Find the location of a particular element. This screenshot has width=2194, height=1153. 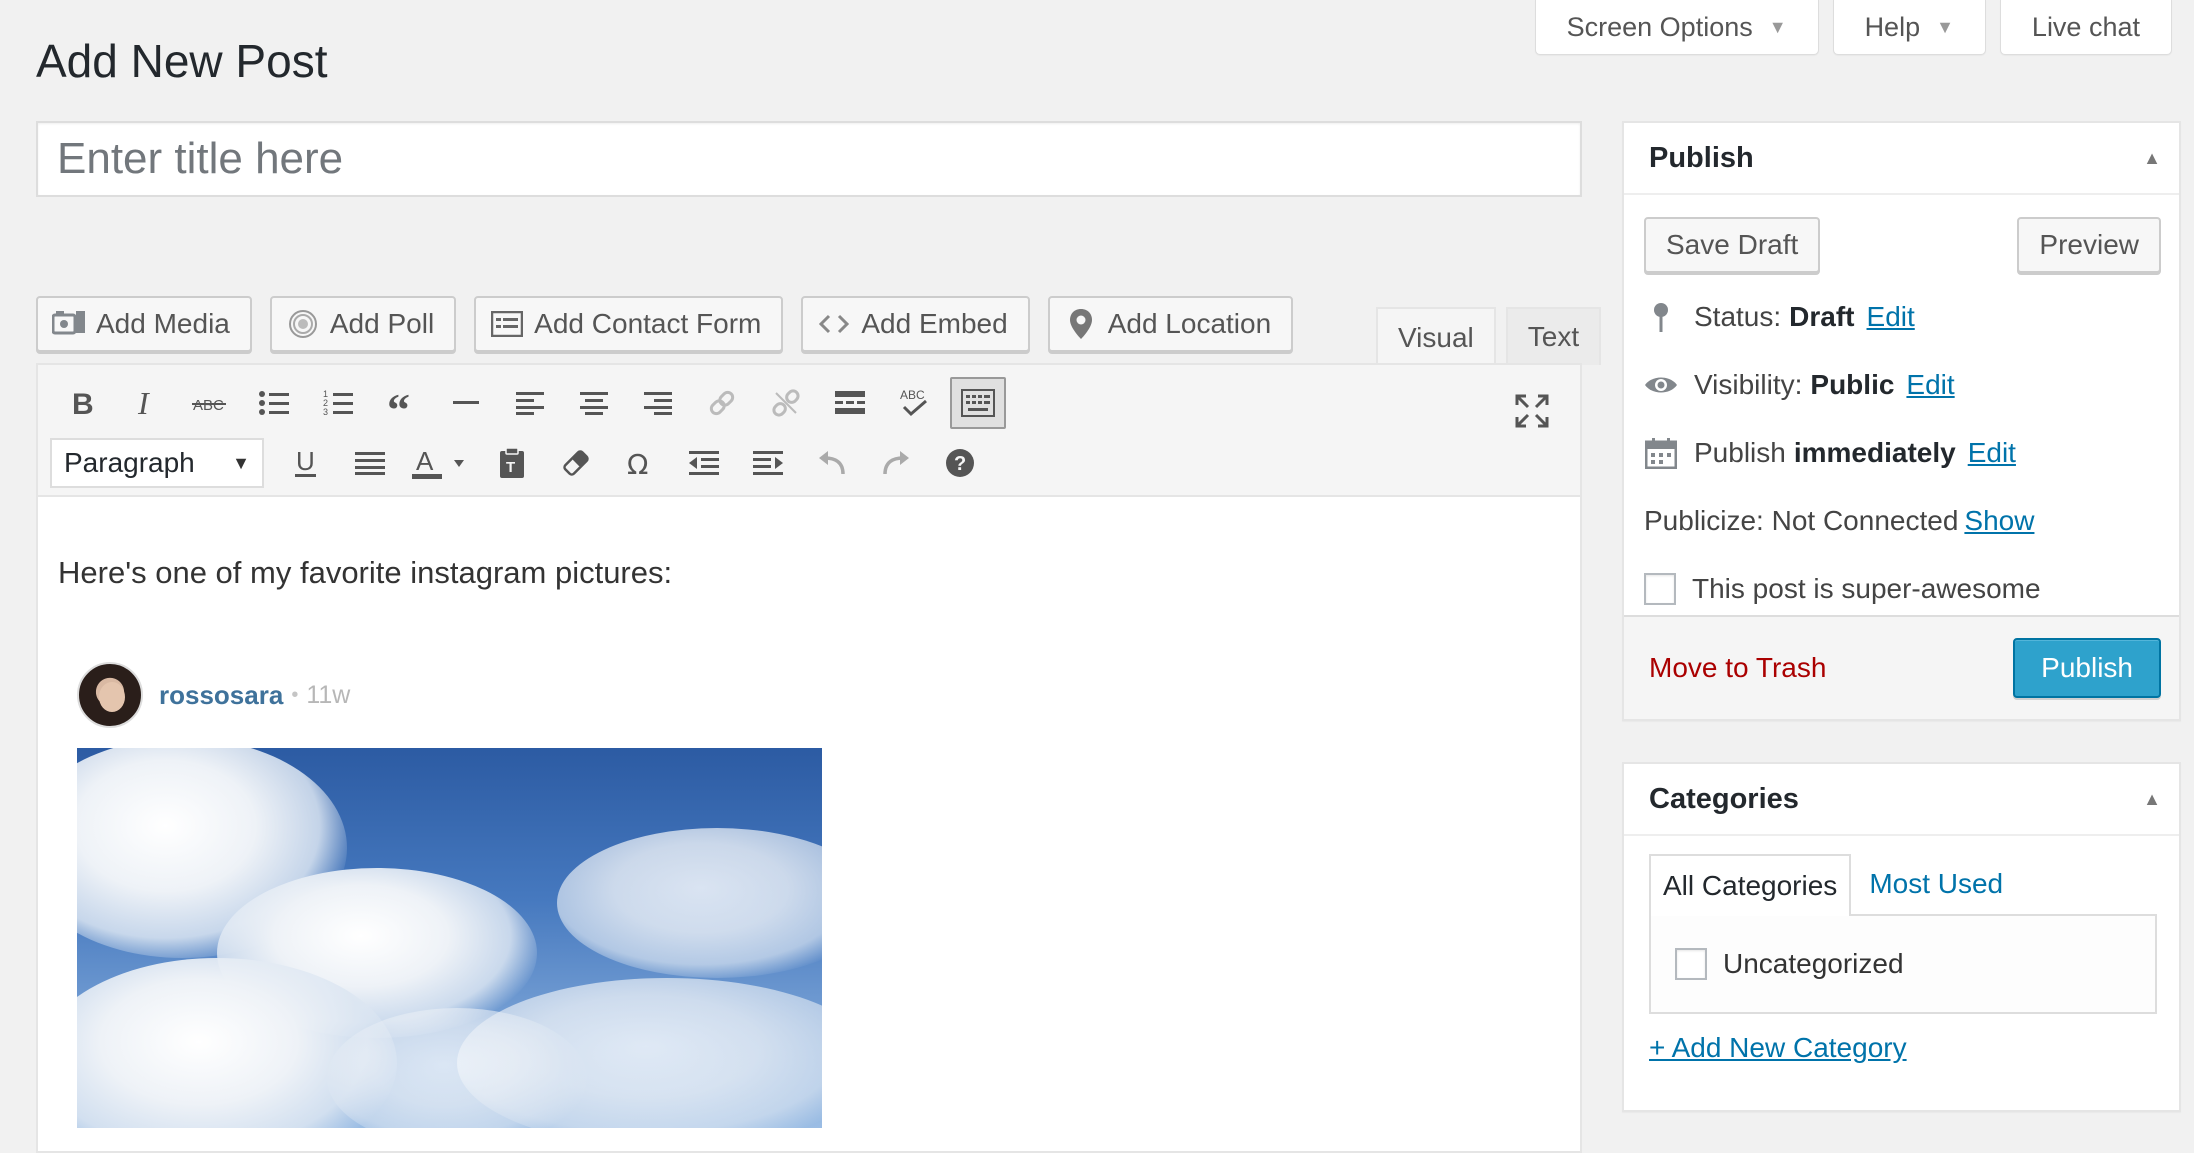

schedule-value: immediately is located at coordinates (1874, 452).